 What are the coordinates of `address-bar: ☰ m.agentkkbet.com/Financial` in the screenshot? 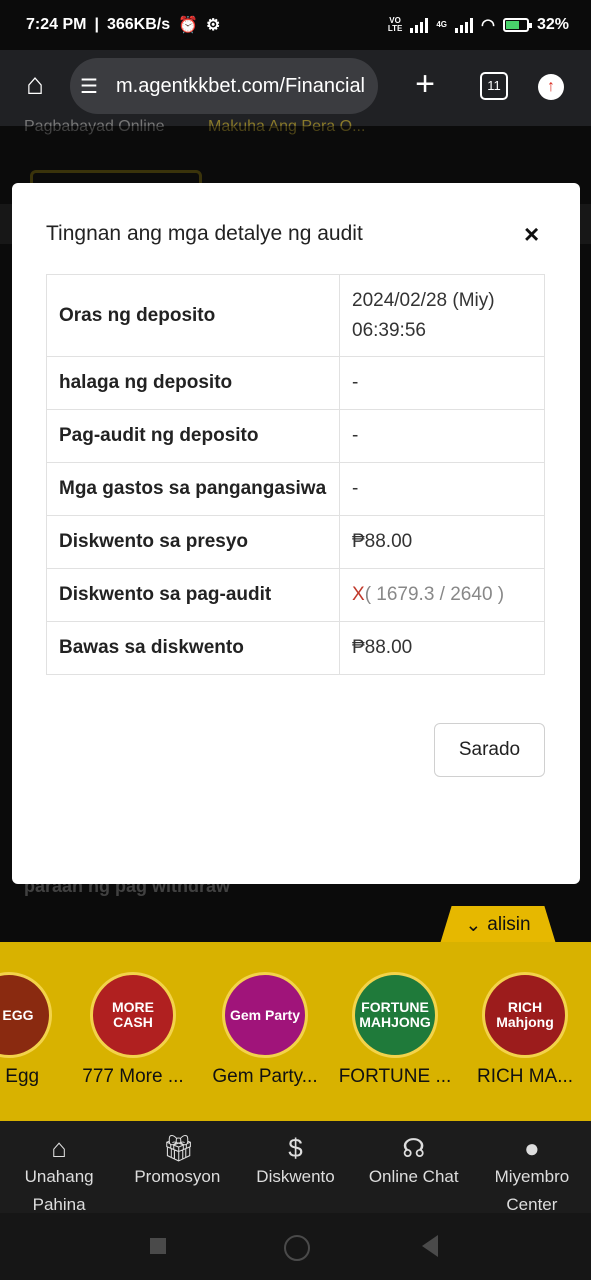 It's located at (224, 86).